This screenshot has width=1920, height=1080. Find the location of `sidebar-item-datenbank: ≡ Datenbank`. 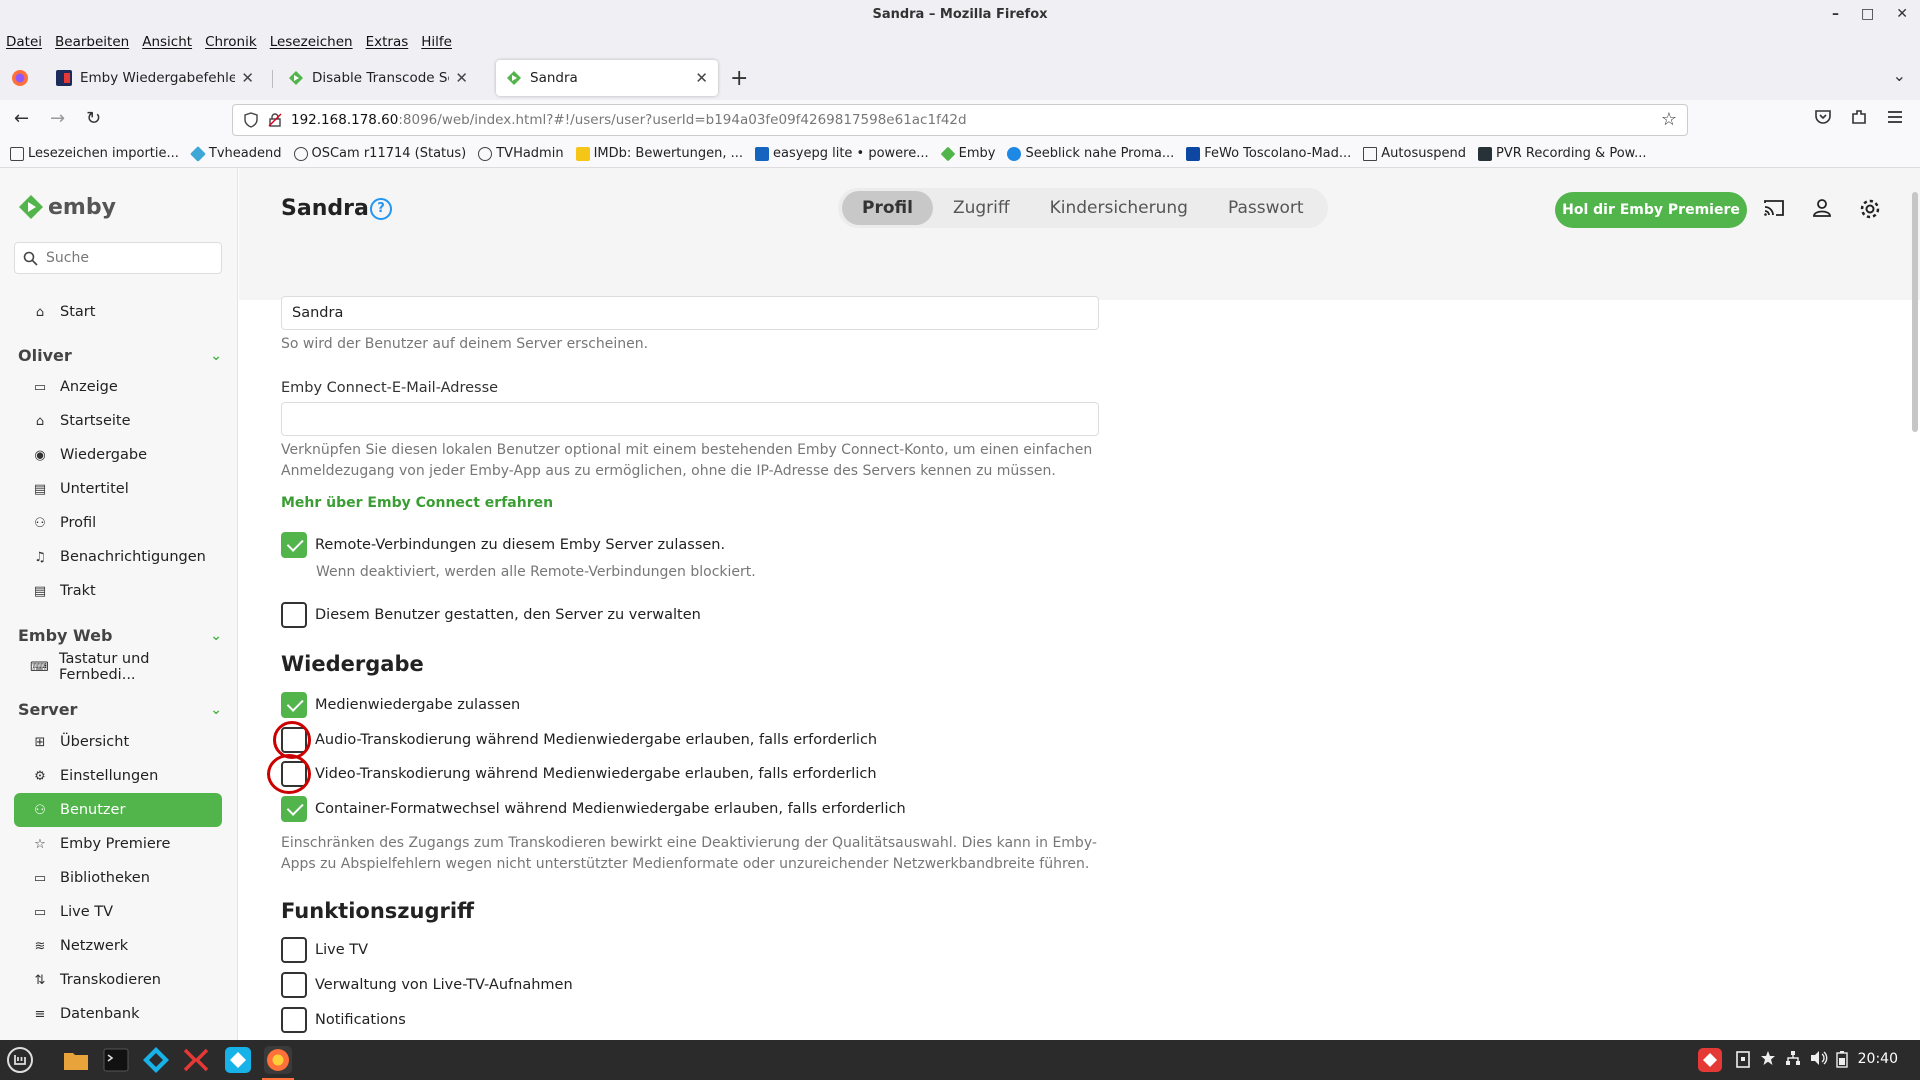

sidebar-item-datenbank: ≡ Datenbank is located at coordinates (118, 1014).